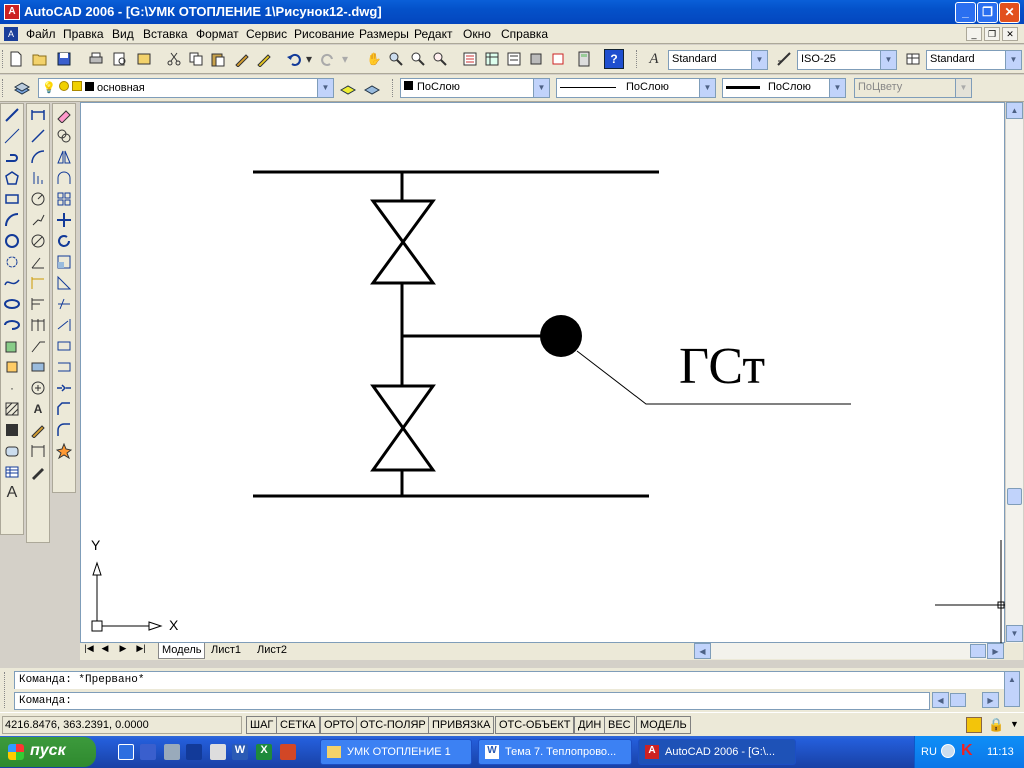  What do you see at coordinates (393, 725) in the screenshot?
I see `polar-tracking-button: ОТС-ПОЛЯР` at bounding box center [393, 725].